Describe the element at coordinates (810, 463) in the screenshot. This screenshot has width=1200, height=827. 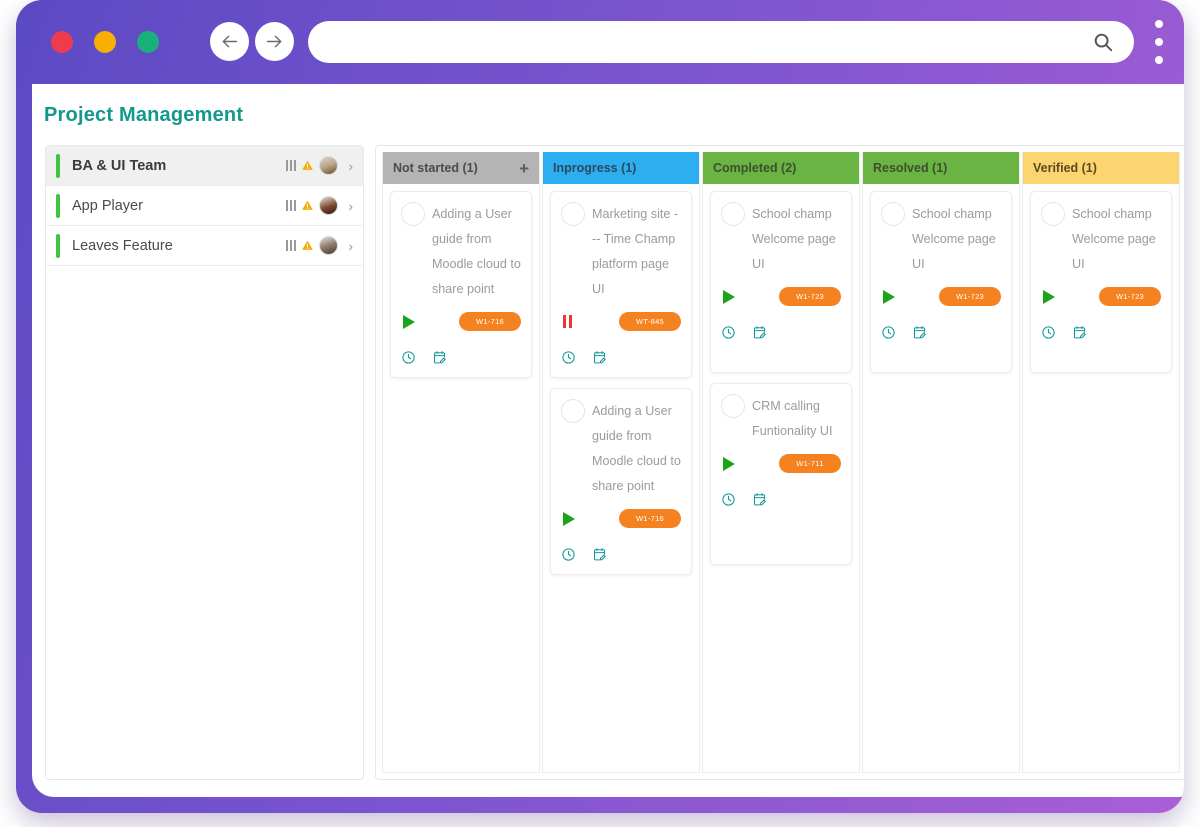
I see `task-id-badge: W1-711` at that location.